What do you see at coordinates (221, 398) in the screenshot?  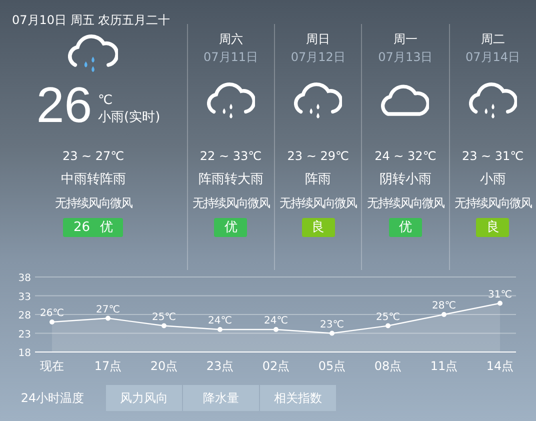 I see `tab: 降水量` at bounding box center [221, 398].